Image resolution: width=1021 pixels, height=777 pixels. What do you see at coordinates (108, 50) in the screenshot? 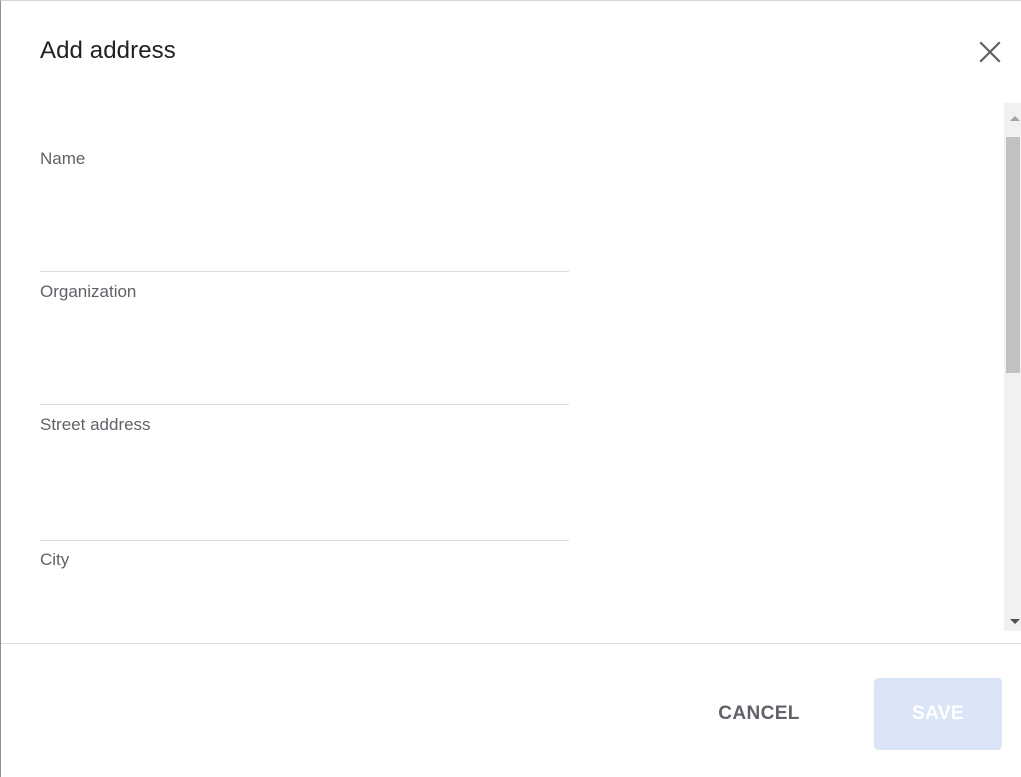
I see `dialog-title: Add address` at bounding box center [108, 50].